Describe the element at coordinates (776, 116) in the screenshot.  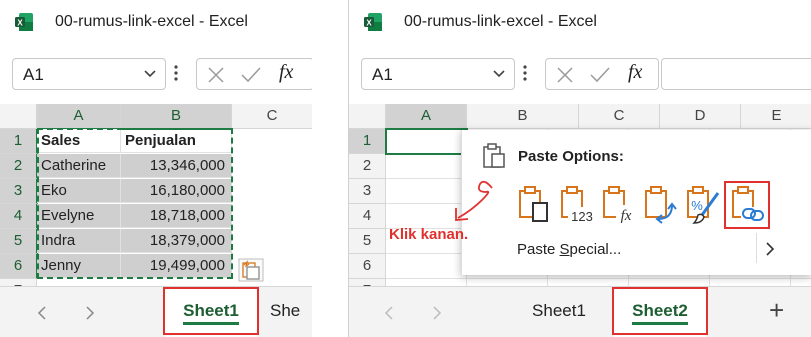
I see `column-header-e: E` at that location.